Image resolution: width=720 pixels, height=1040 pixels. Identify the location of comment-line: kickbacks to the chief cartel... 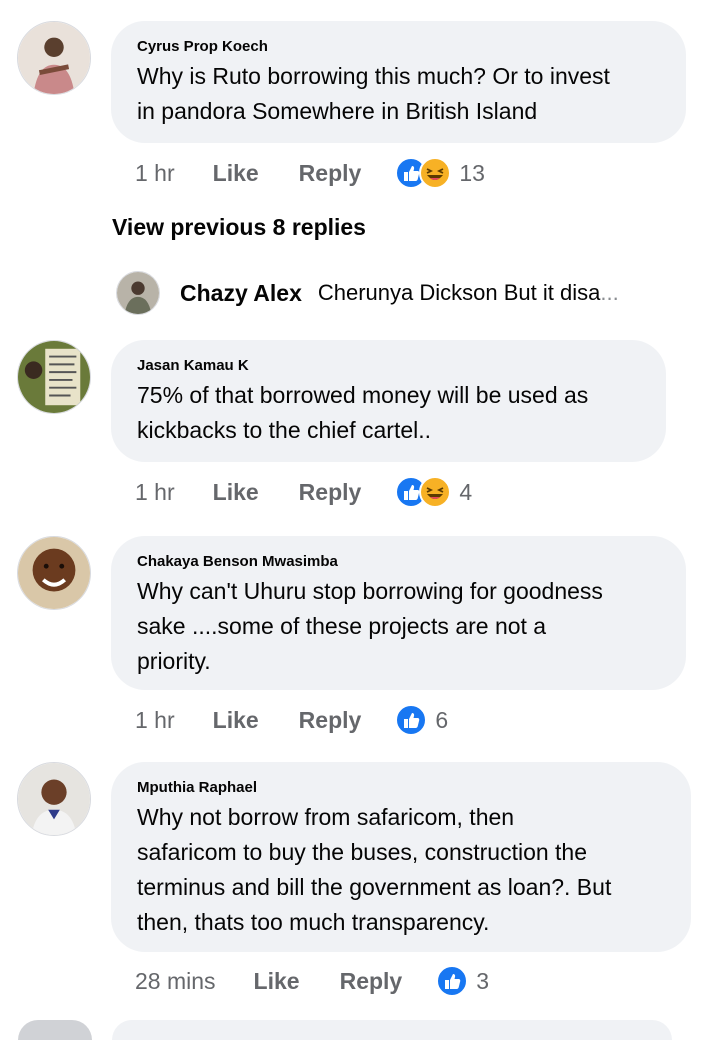
(284, 430).